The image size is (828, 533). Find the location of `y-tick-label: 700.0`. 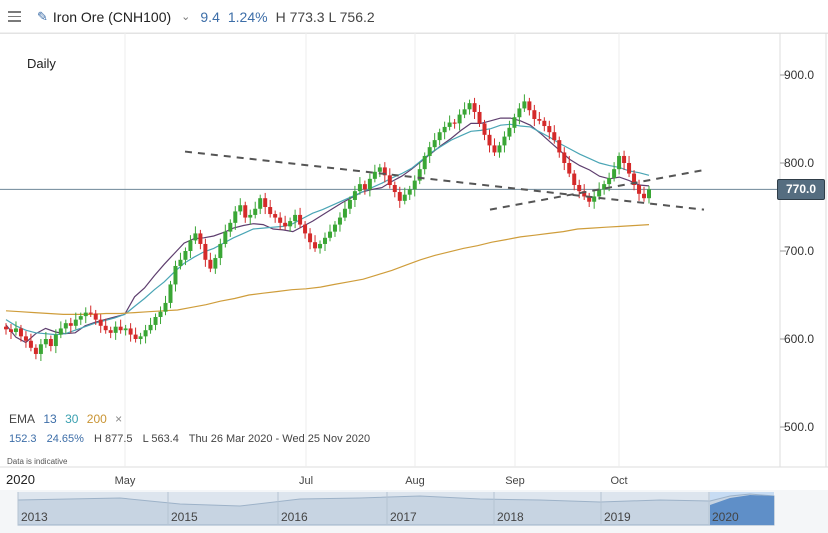

y-tick-label: 700.0 is located at coordinates (799, 251).